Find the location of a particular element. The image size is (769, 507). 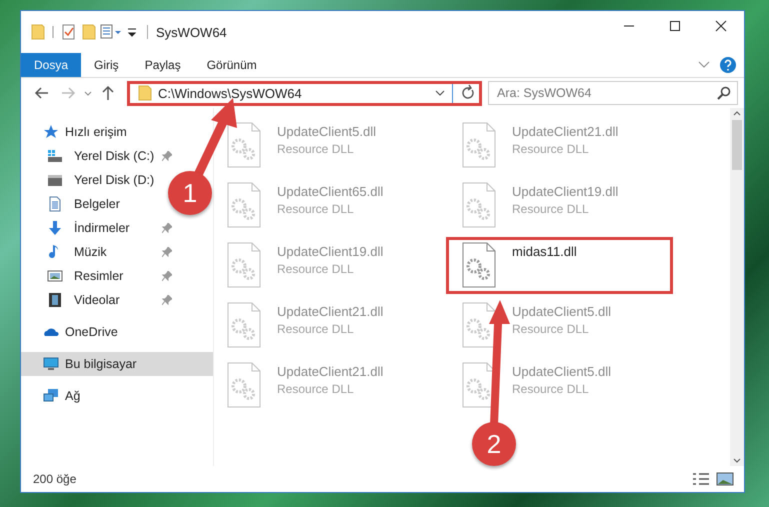

nav-item: İndirmeler is located at coordinates (104, 228).